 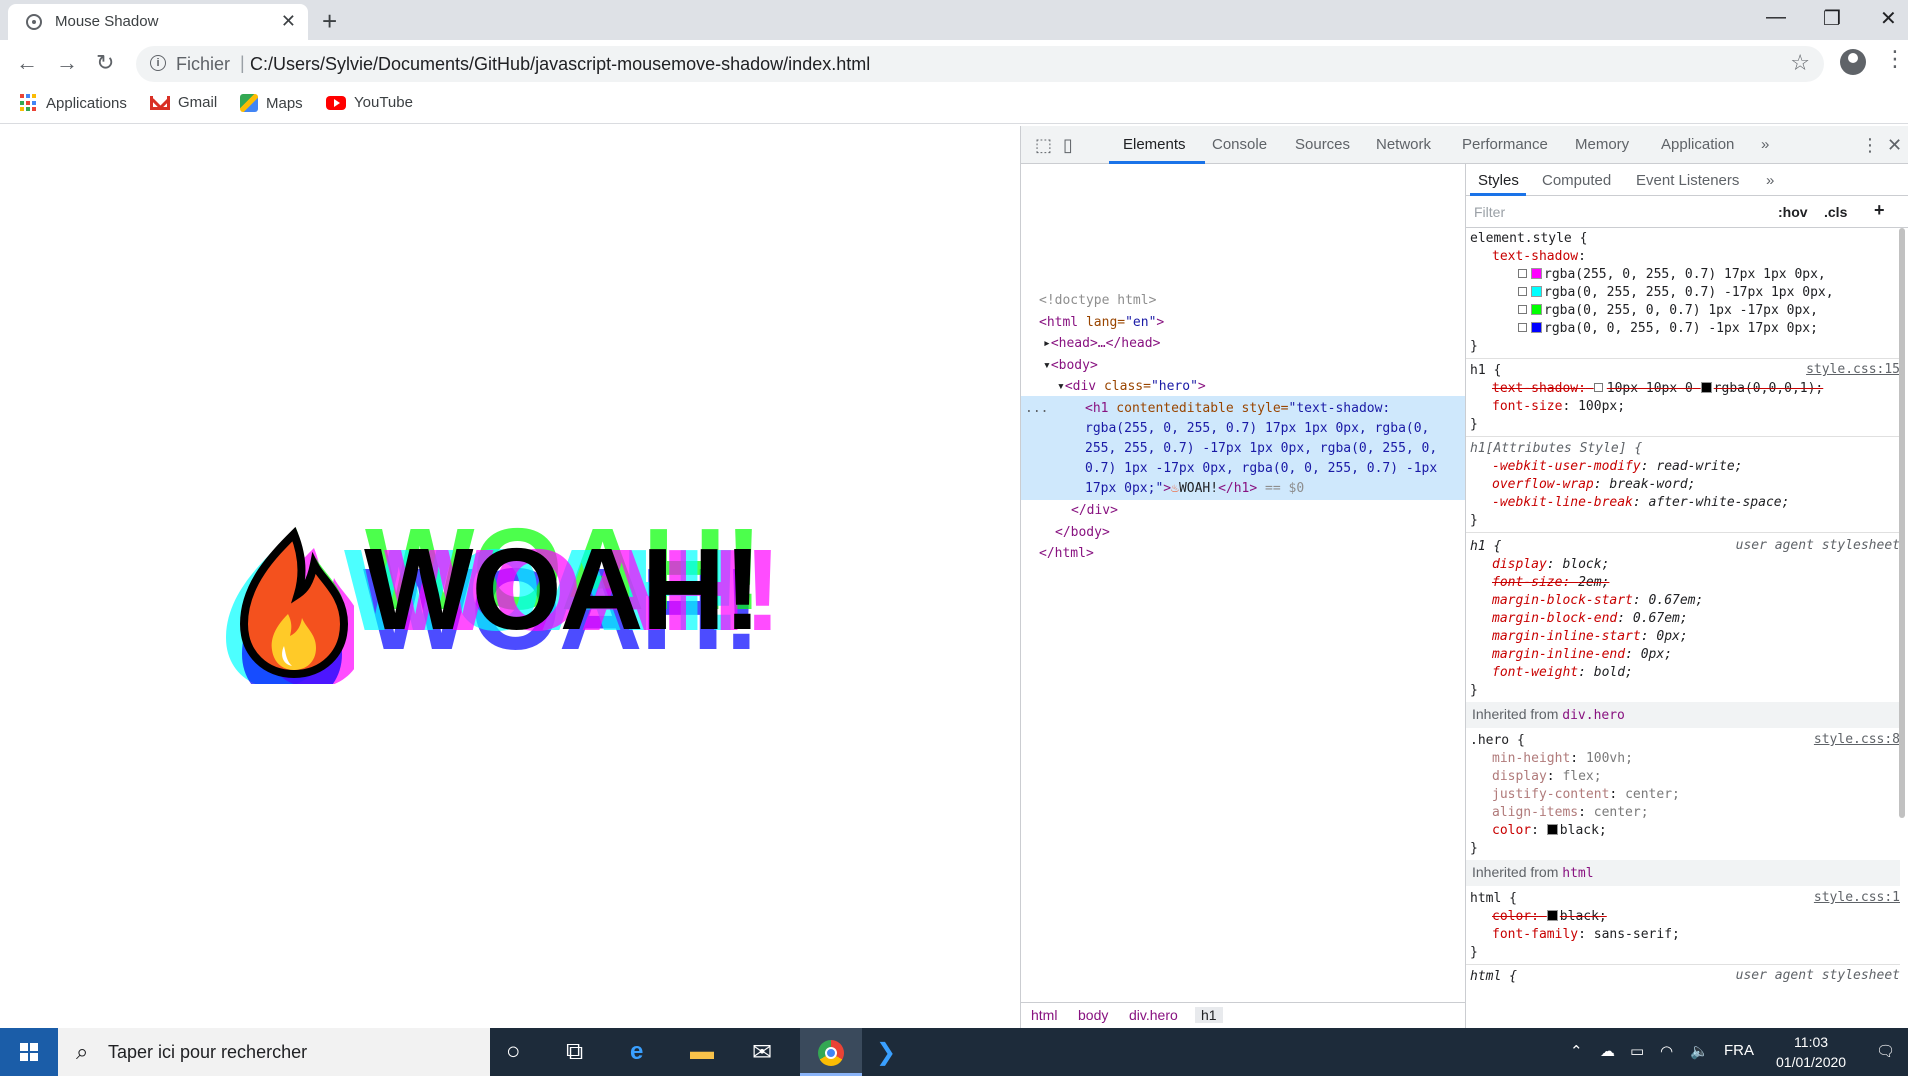 I want to click on dom-div-close: </div>, so click(x=1094, y=511).